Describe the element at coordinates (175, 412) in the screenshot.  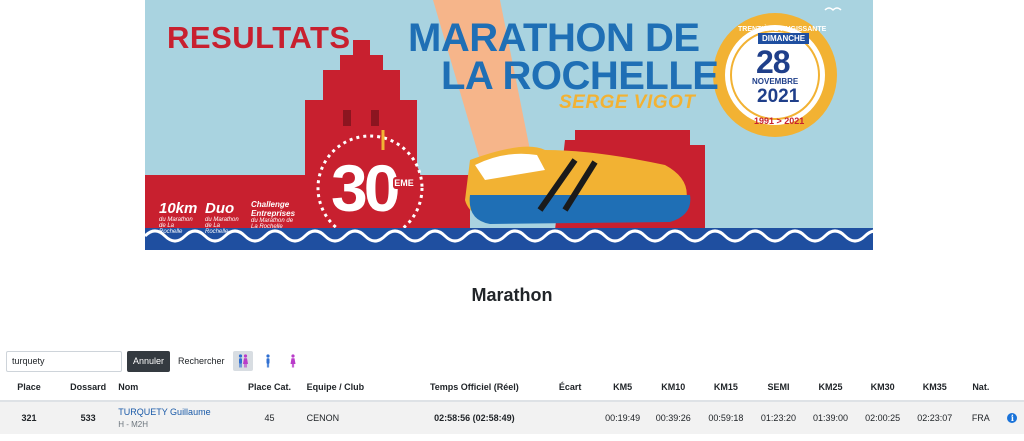
I see `runner-name-link: TURQUETY Guillaume` at that location.